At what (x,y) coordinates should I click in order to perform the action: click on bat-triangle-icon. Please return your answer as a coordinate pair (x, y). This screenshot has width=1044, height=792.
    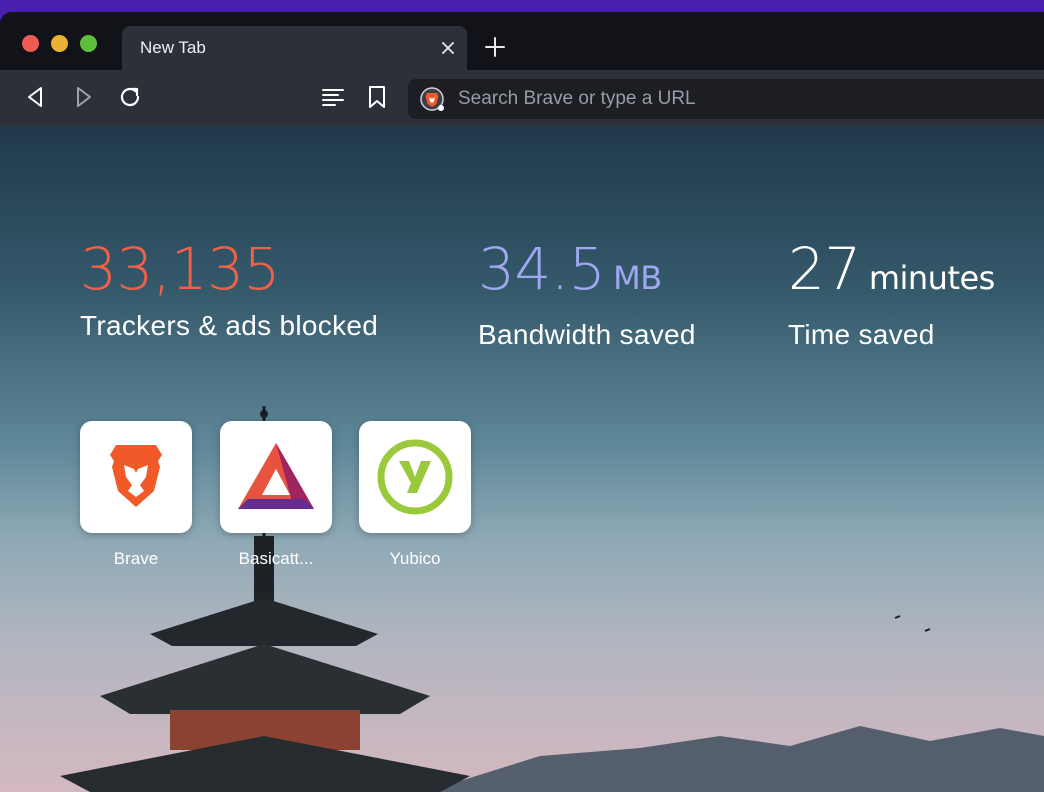
    Looking at the image, I should click on (276, 476).